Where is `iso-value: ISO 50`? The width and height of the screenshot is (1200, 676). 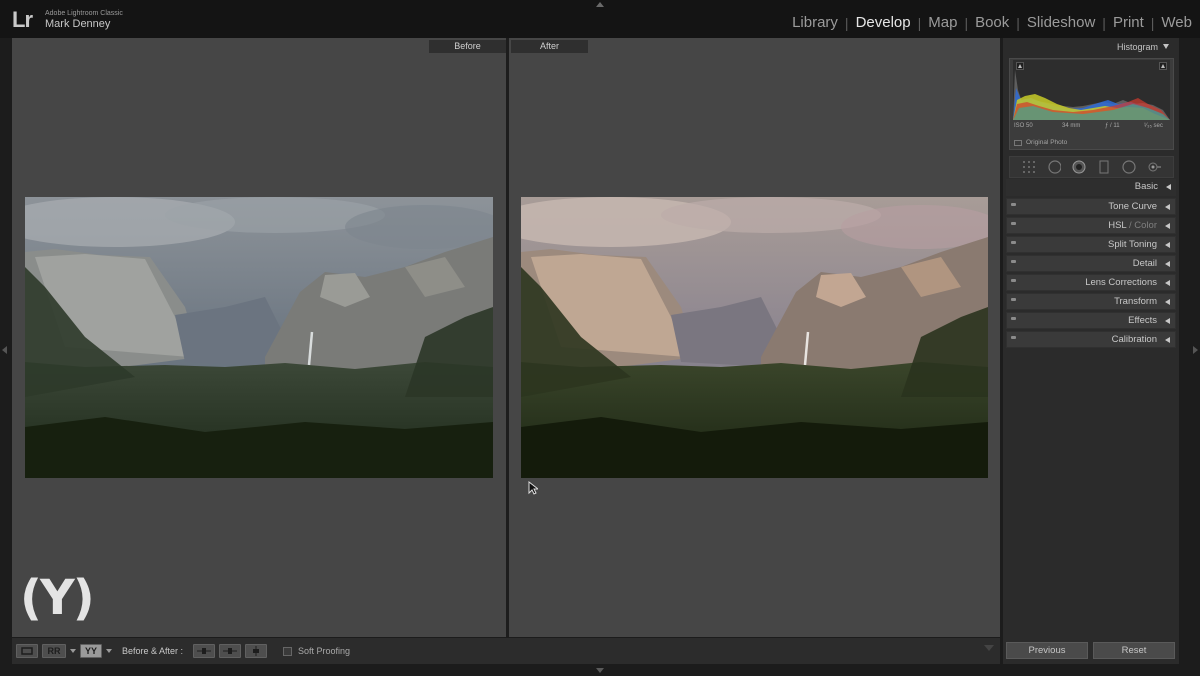
iso-value: ISO 50 is located at coordinates (1023, 126).